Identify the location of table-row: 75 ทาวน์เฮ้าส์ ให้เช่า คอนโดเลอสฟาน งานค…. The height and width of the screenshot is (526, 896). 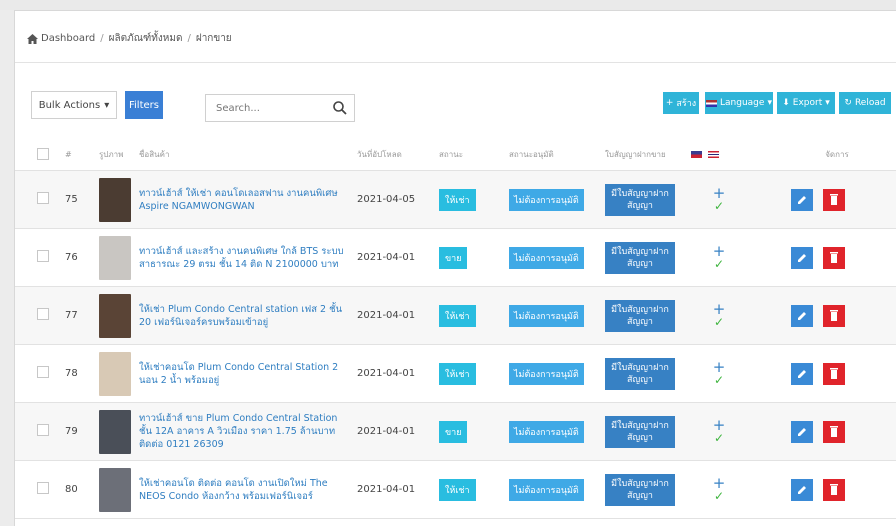
(455, 199).